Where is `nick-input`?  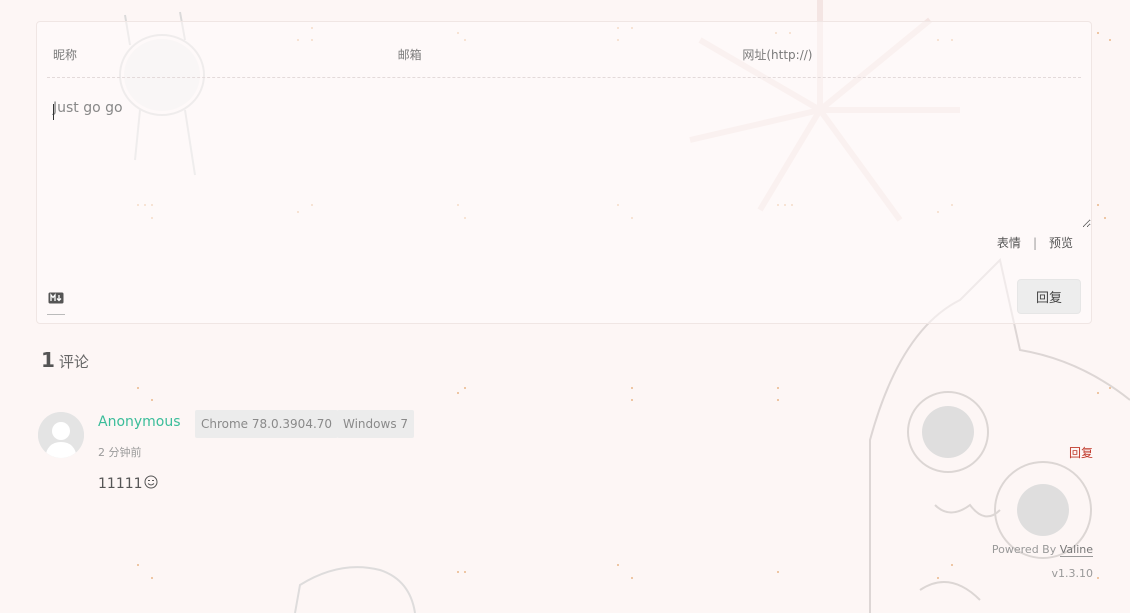
nick-input is located at coordinates (217, 55).